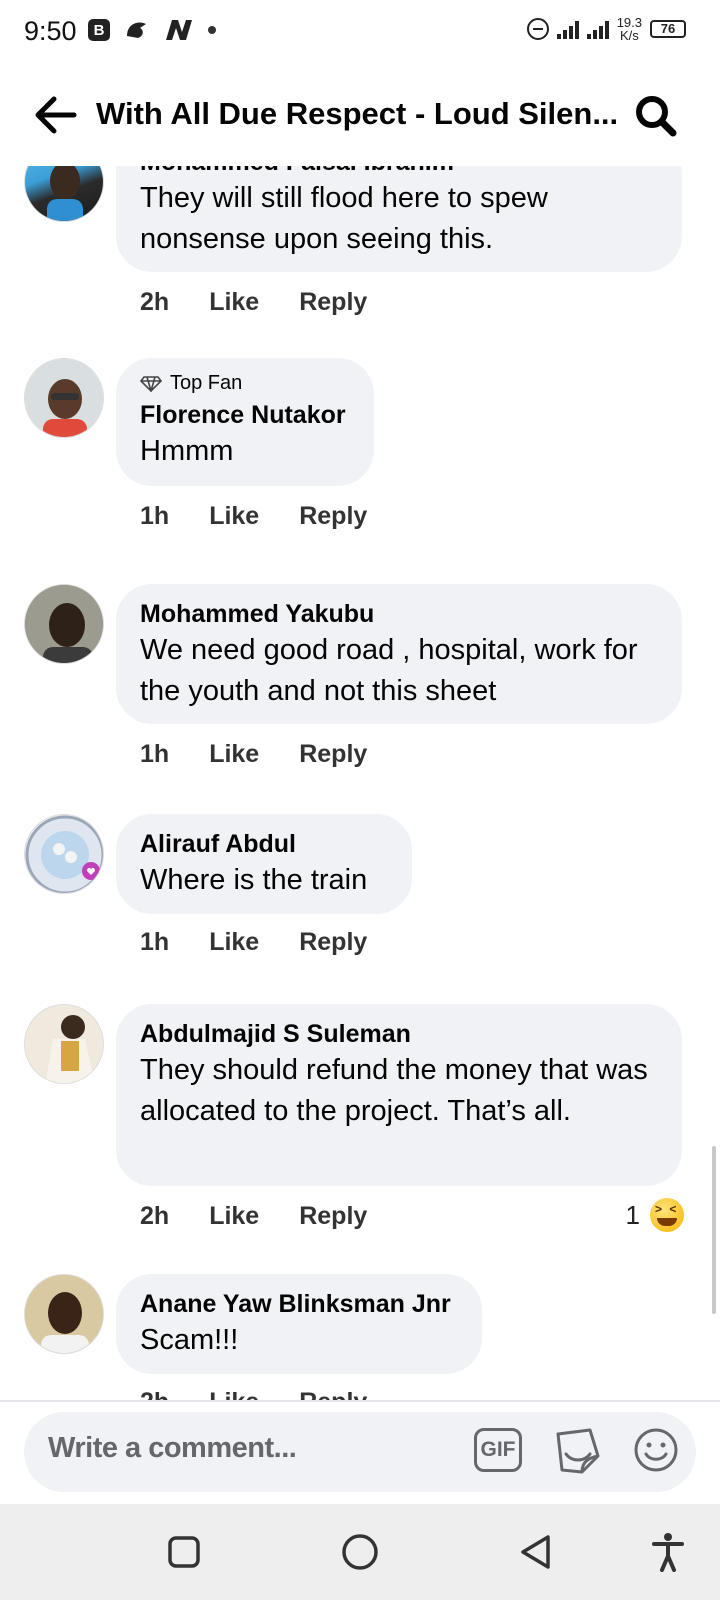 The width and height of the screenshot is (720, 1600). Describe the element at coordinates (151, 383) in the screenshot. I see `diamond-icon` at that location.